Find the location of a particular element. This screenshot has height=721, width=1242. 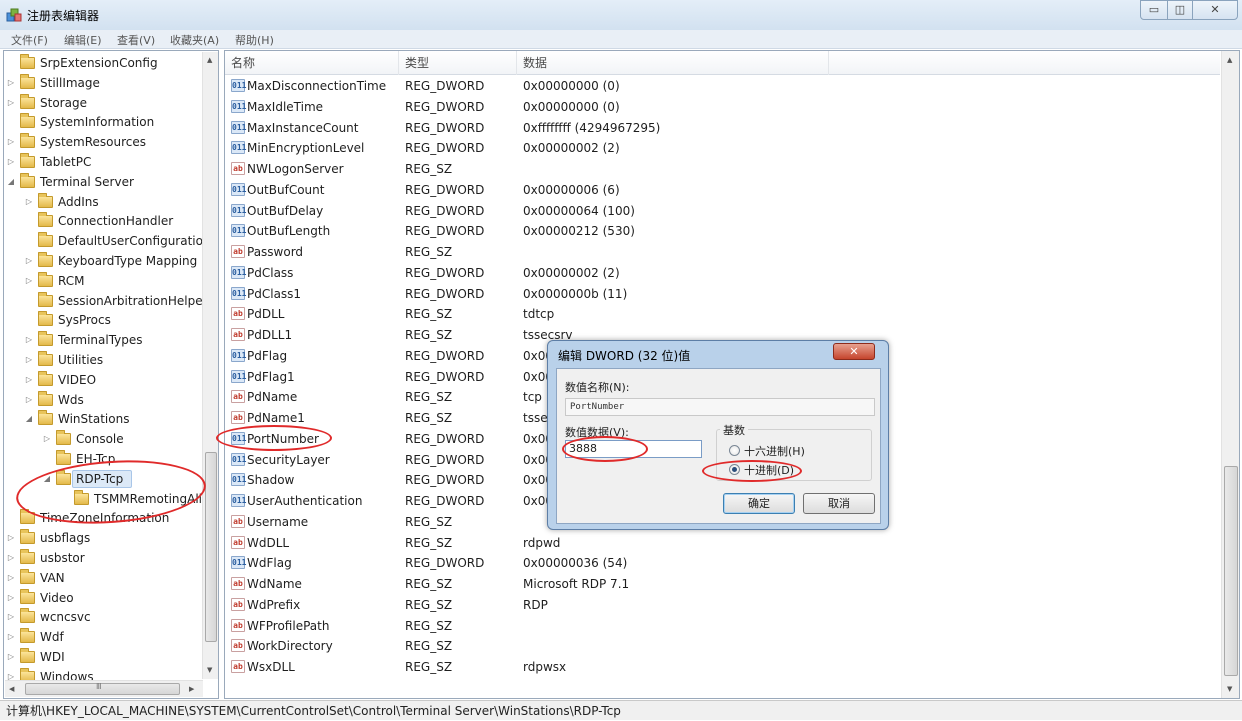

tree-node: TimeZoneInformation is located at coordinates (101, 518).